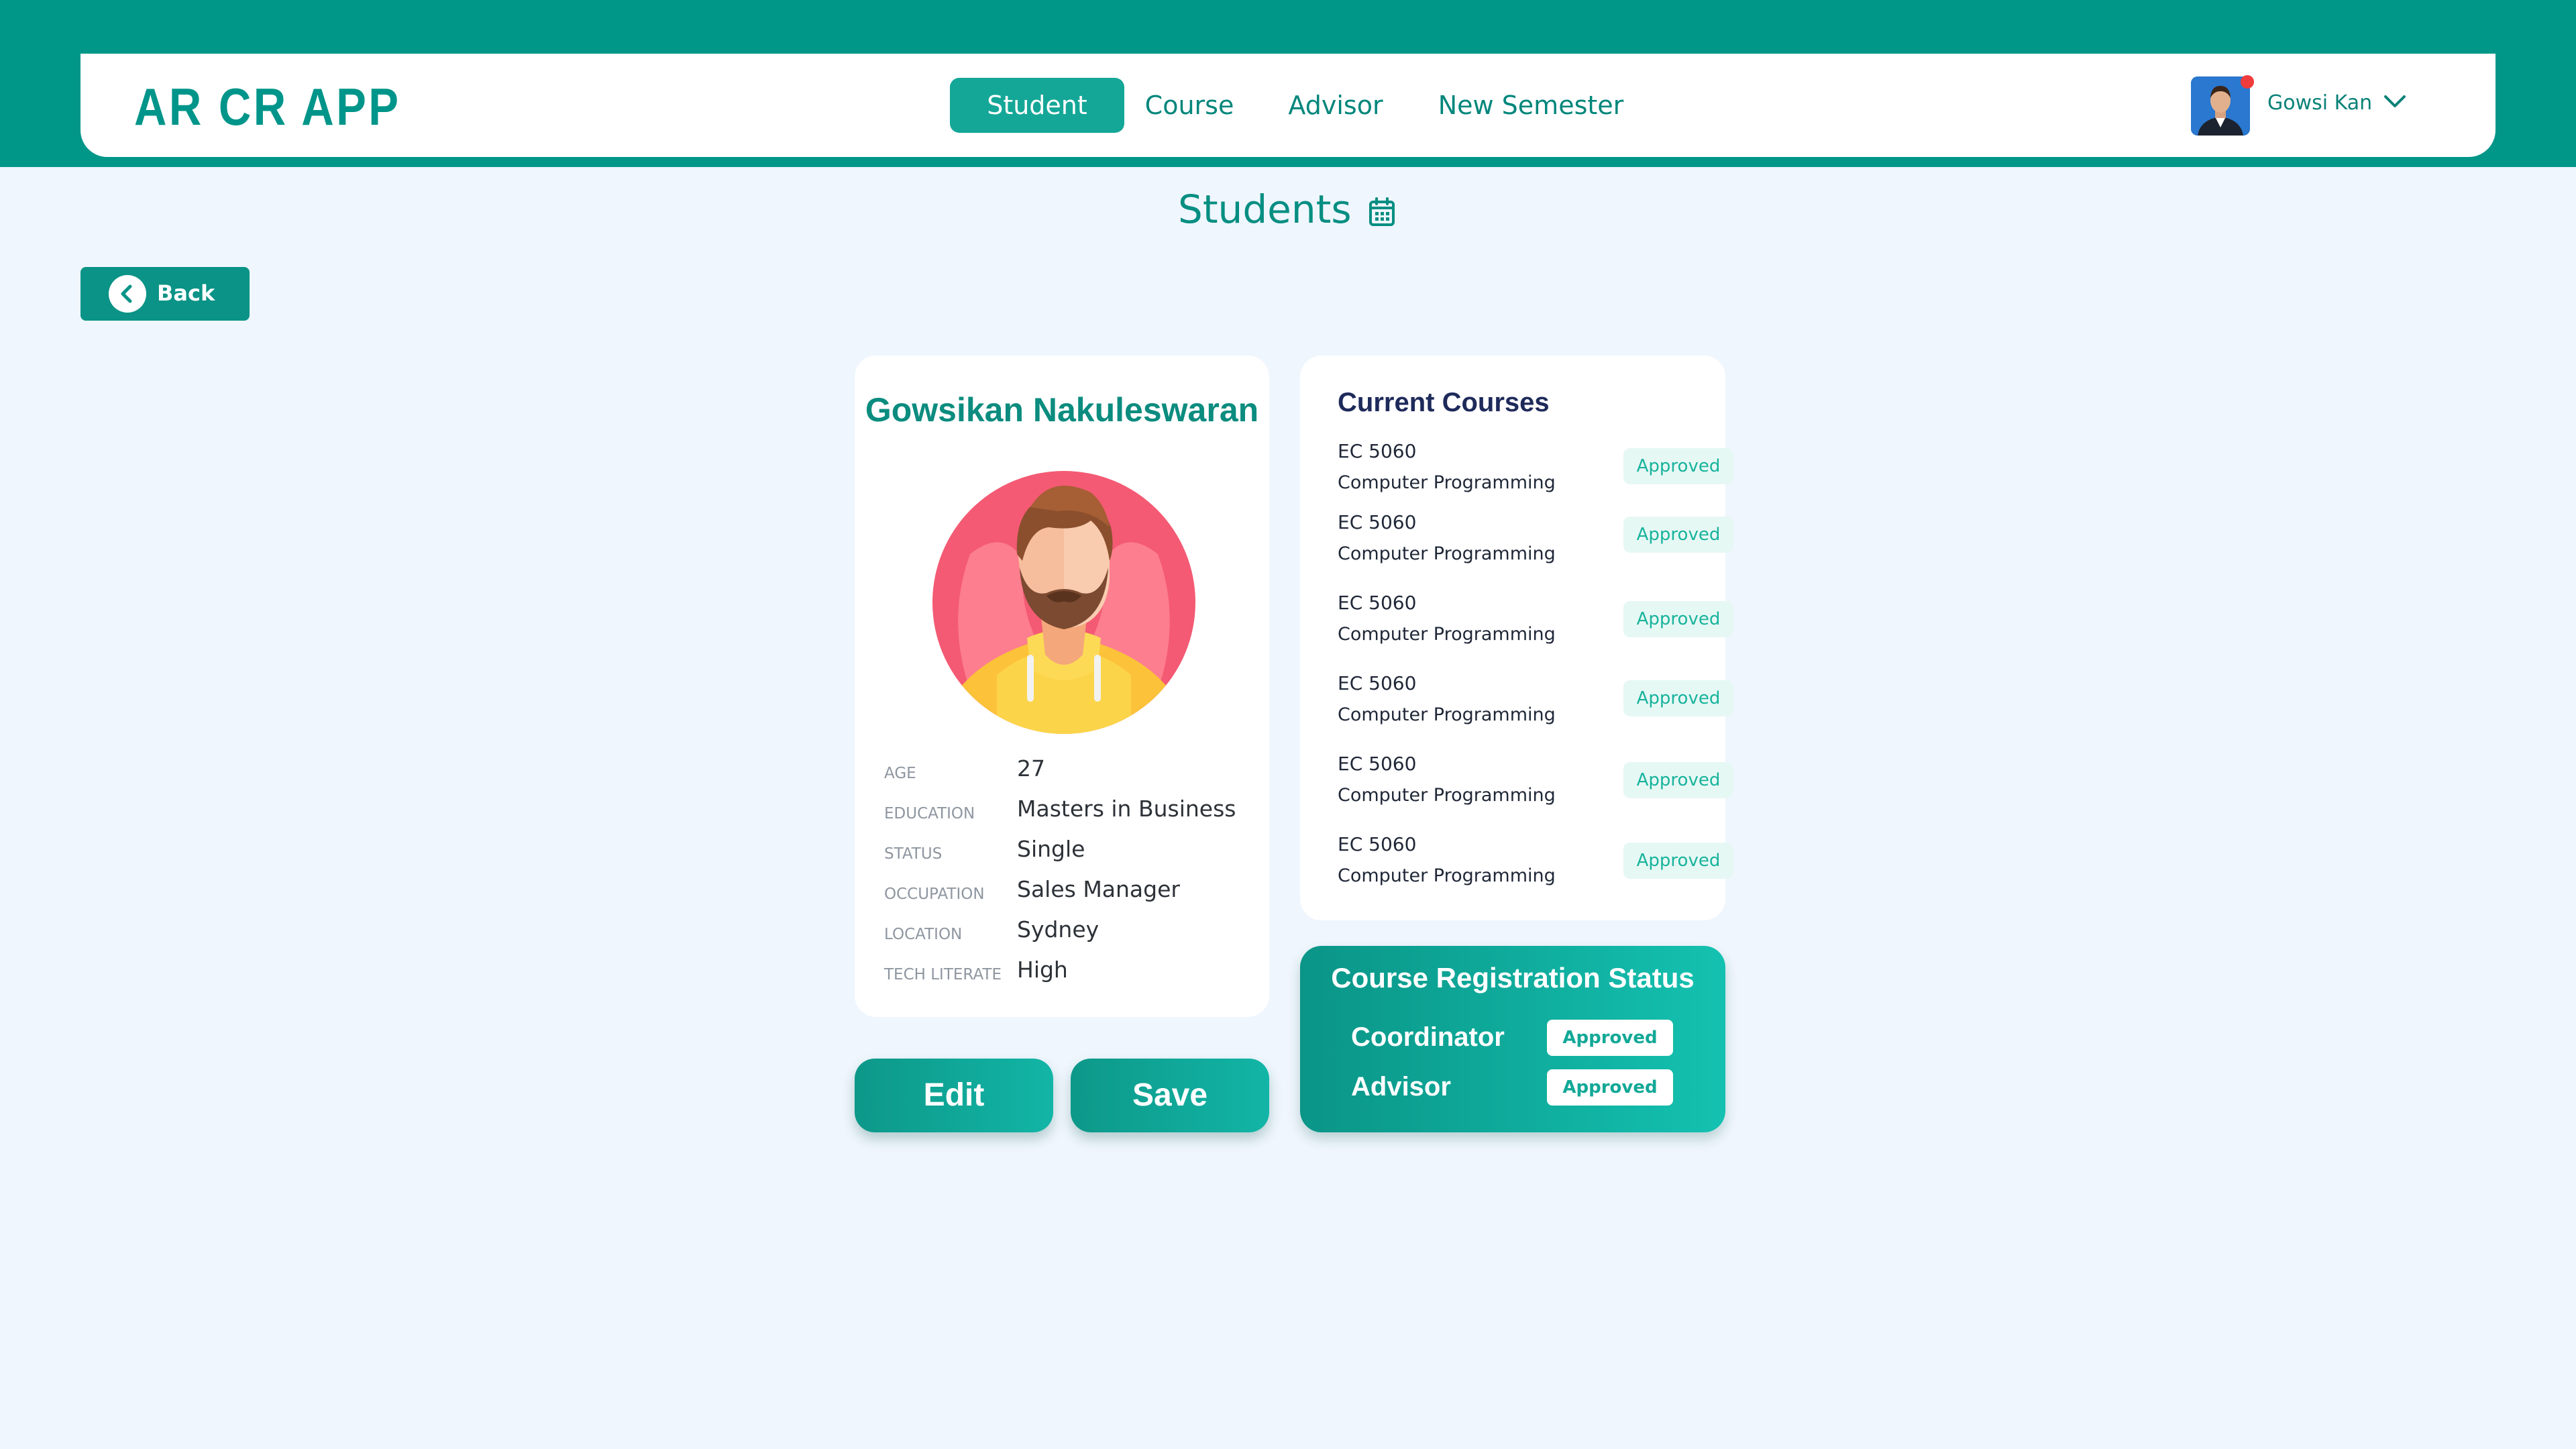 The image size is (2576, 1449). Describe the element at coordinates (1170, 1095) in the screenshot. I see `save-button: Save` at that location.